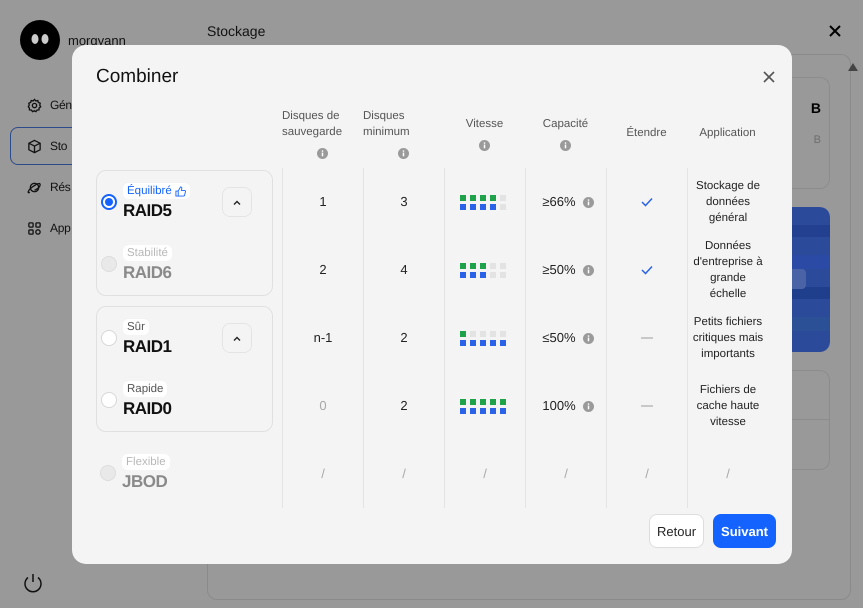  What do you see at coordinates (485, 124) in the screenshot?
I see `column-header: Vitesse` at bounding box center [485, 124].